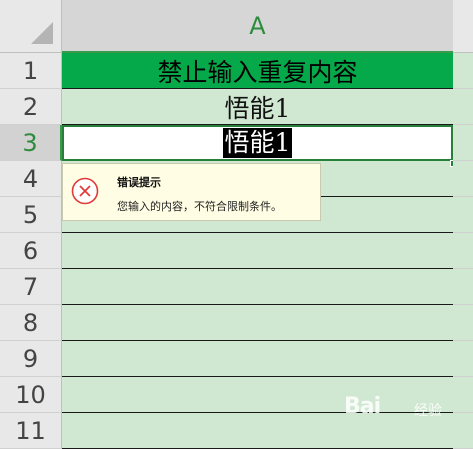  Describe the element at coordinates (257, 287) in the screenshot. I see `cell-a7` at that location.